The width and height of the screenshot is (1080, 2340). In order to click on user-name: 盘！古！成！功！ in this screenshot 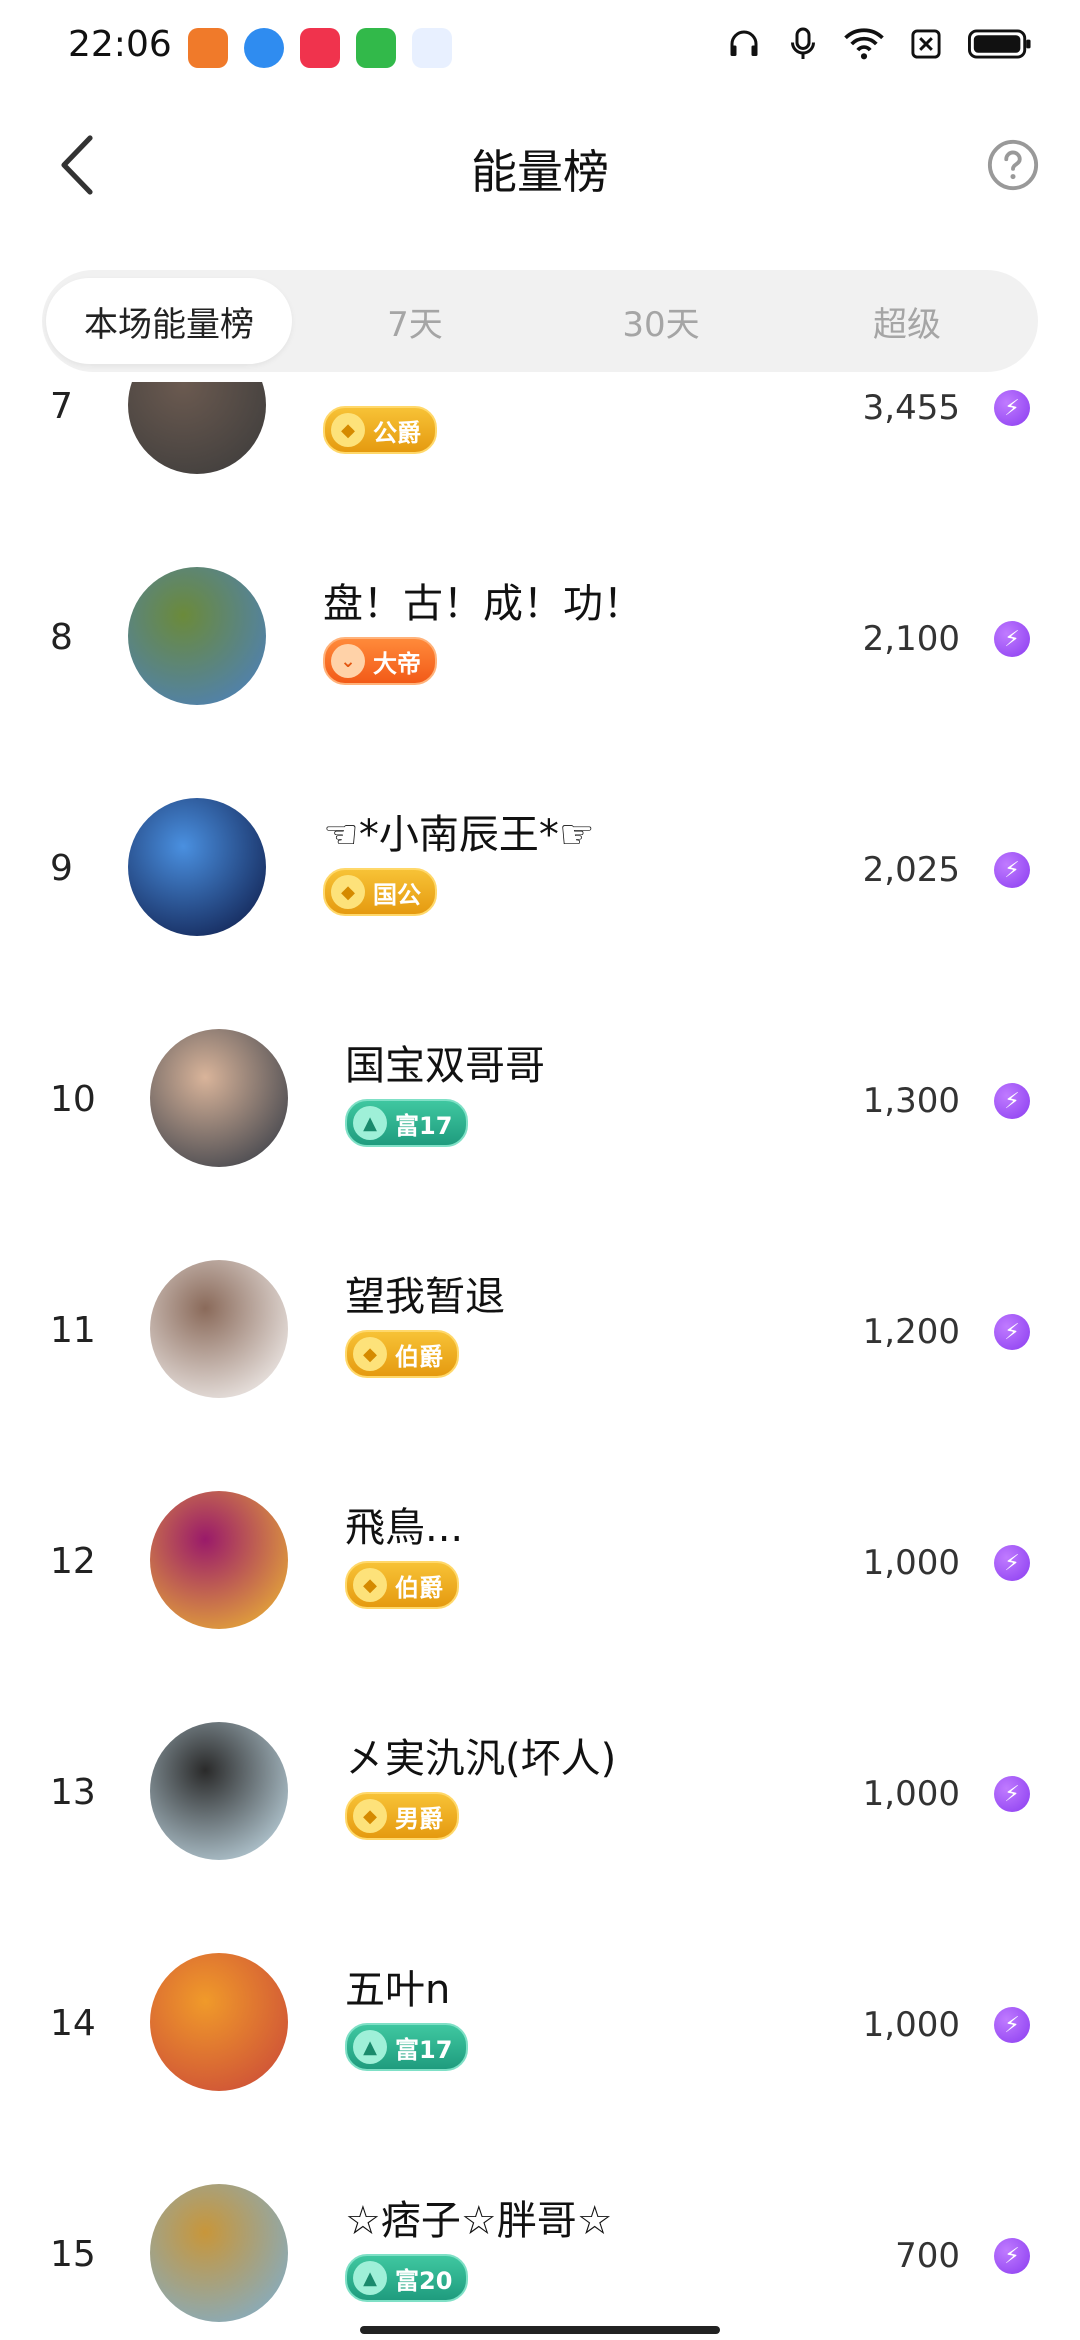, I will do `click(483, 604)`.